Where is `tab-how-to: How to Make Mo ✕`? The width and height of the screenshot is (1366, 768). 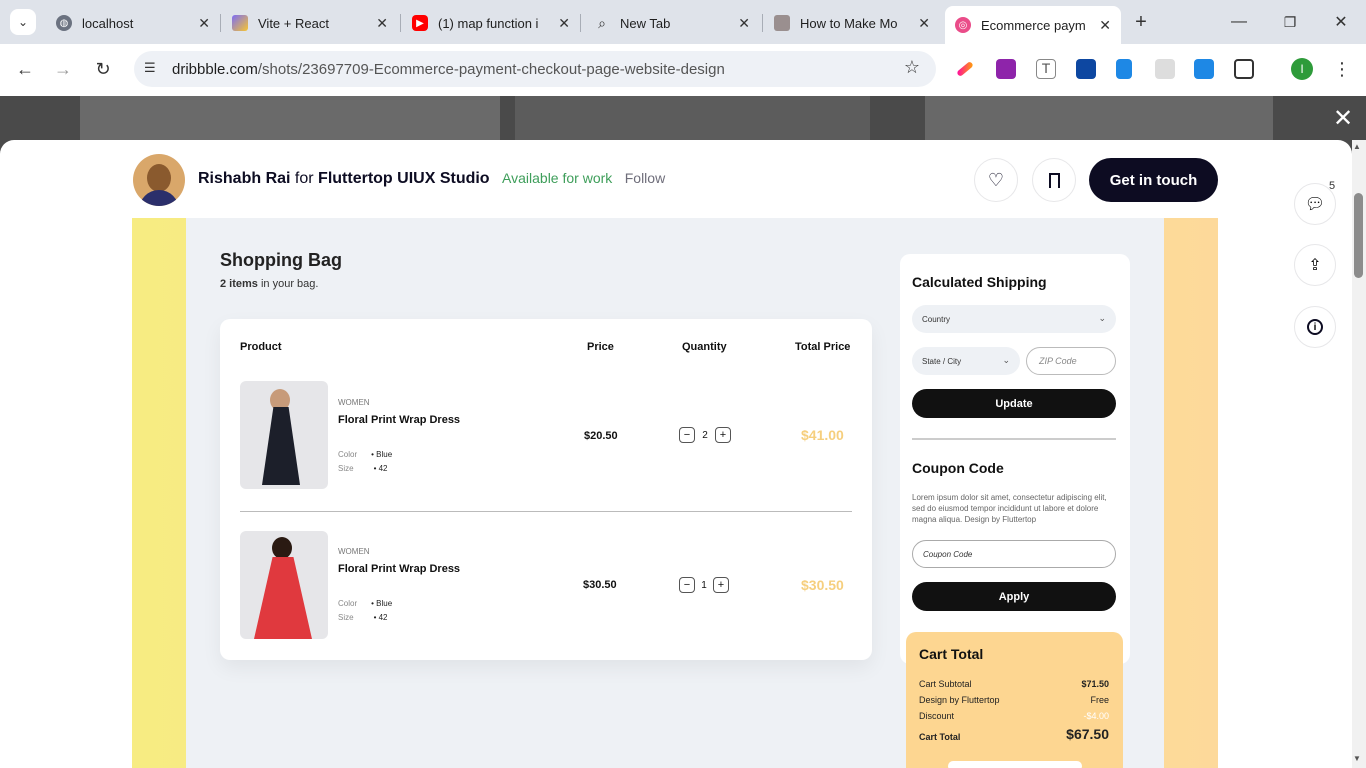 tab-how-to: How to Make Mo ✕ is located at coordinates (852, 23).